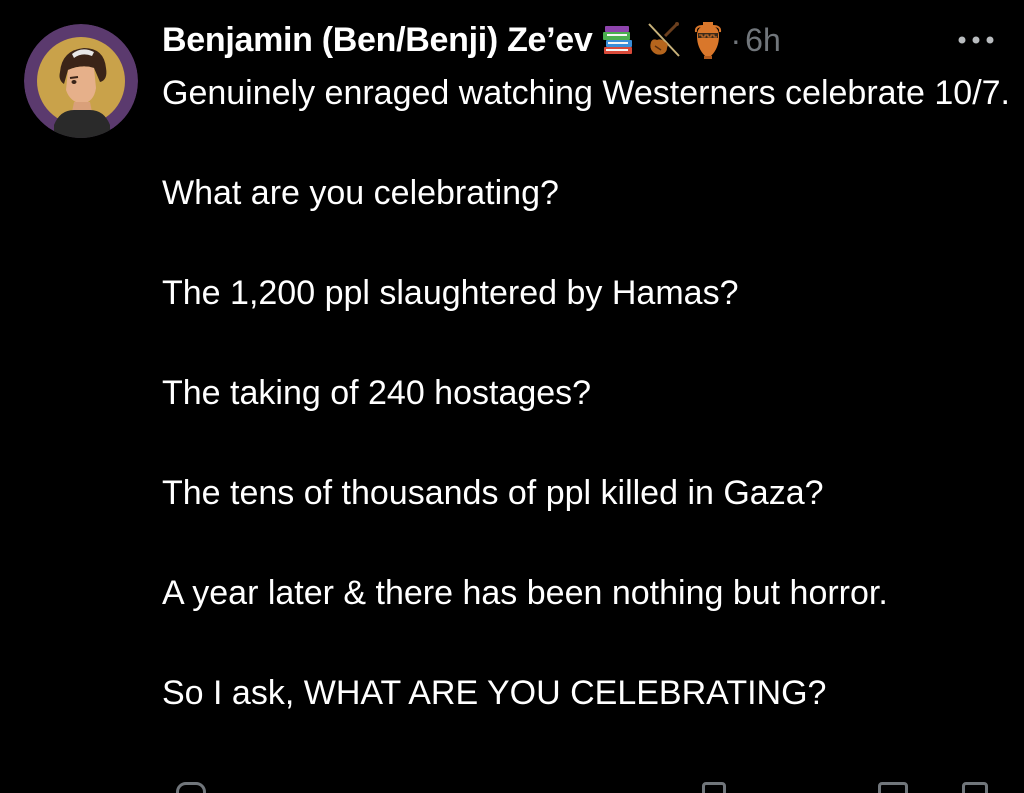 The height and width of the screenshot is (793, 1024). Describe the element at coordinates (663, 40) in the screenshot. I see `violin-emoji-icon` at that location.